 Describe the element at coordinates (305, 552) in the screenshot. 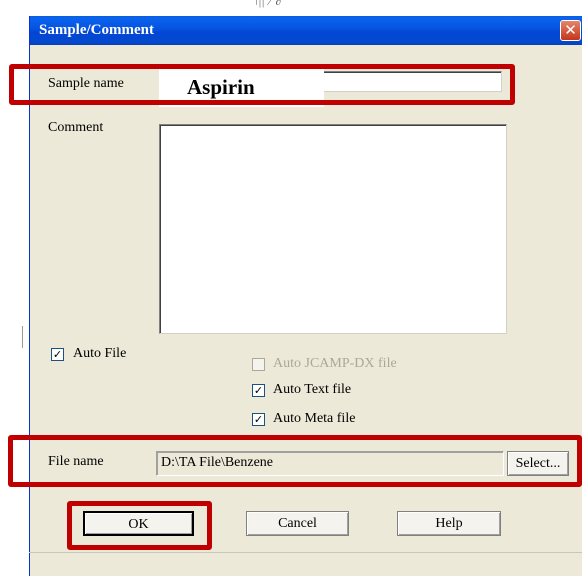

I see `dialog-bottom-border` at that location.